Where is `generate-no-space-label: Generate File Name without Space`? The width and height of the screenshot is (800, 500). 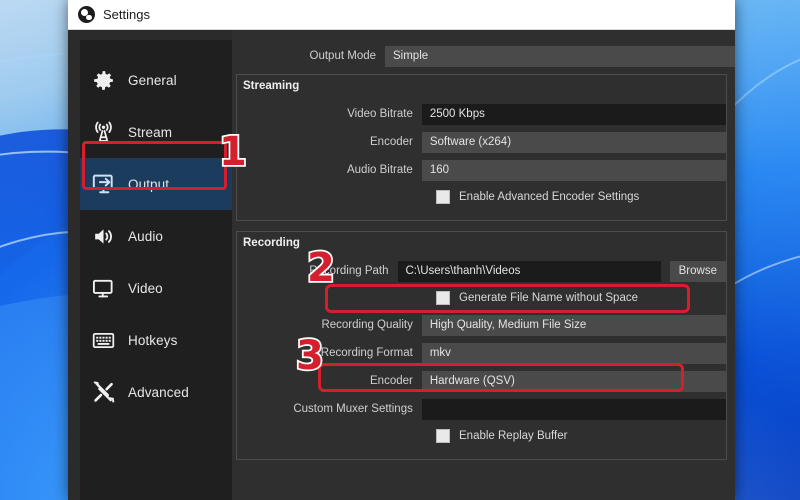
generate-no-space-label: Generate File Name without Space is located at coordinates (548, 298).